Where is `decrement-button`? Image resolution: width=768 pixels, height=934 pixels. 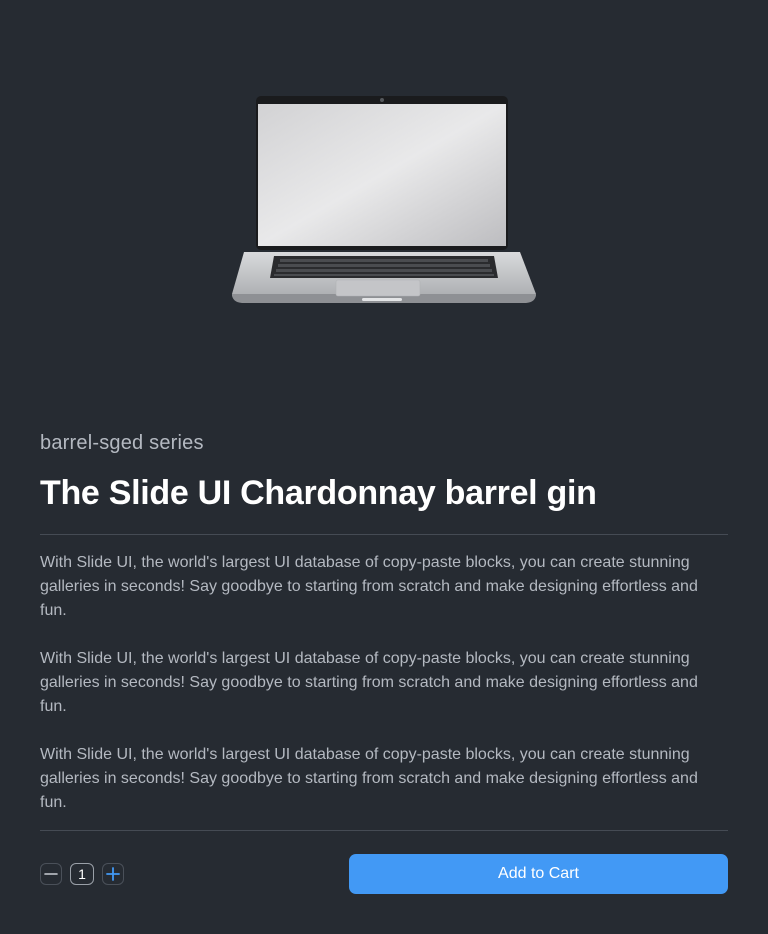 decrement-button is located at coordinates (51, 874).